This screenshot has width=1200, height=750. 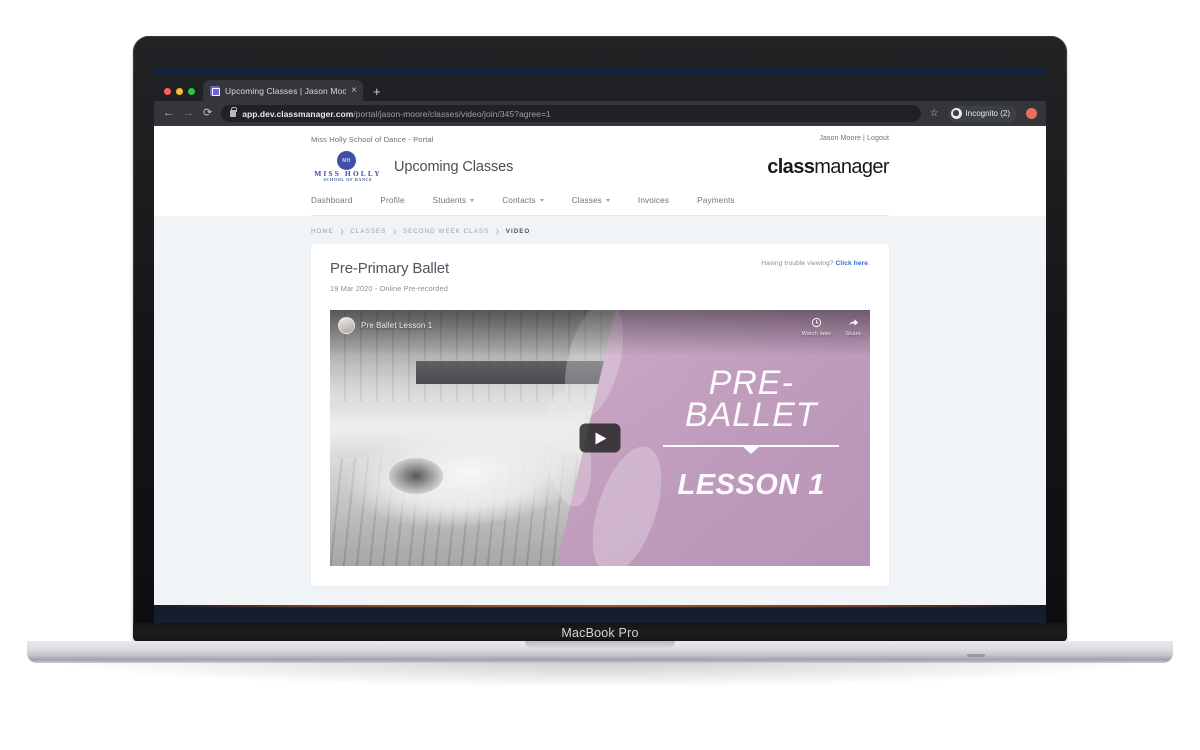 I want to click on lock-icon, so click(x=233, y=111).